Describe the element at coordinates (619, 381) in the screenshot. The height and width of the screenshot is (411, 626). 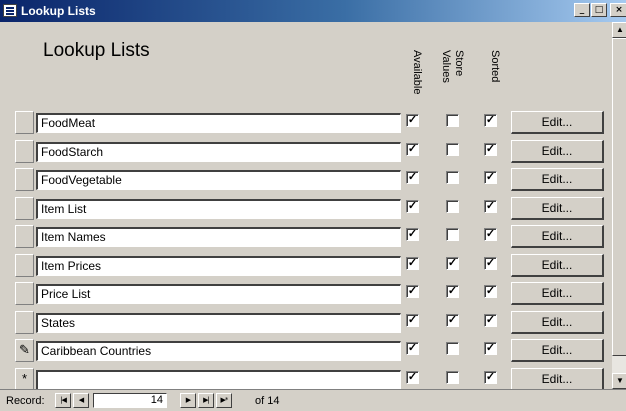
I see `scroll-down-icon: ▼` at that location.